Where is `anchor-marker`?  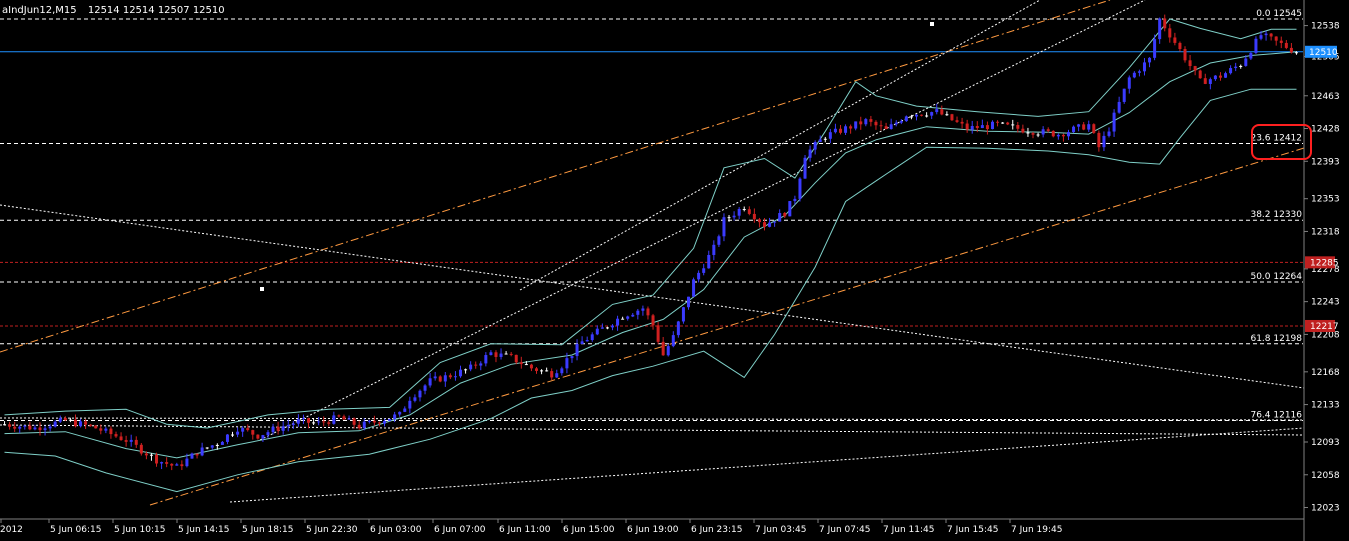
anchor-marker is located at coordinates (932, 24).